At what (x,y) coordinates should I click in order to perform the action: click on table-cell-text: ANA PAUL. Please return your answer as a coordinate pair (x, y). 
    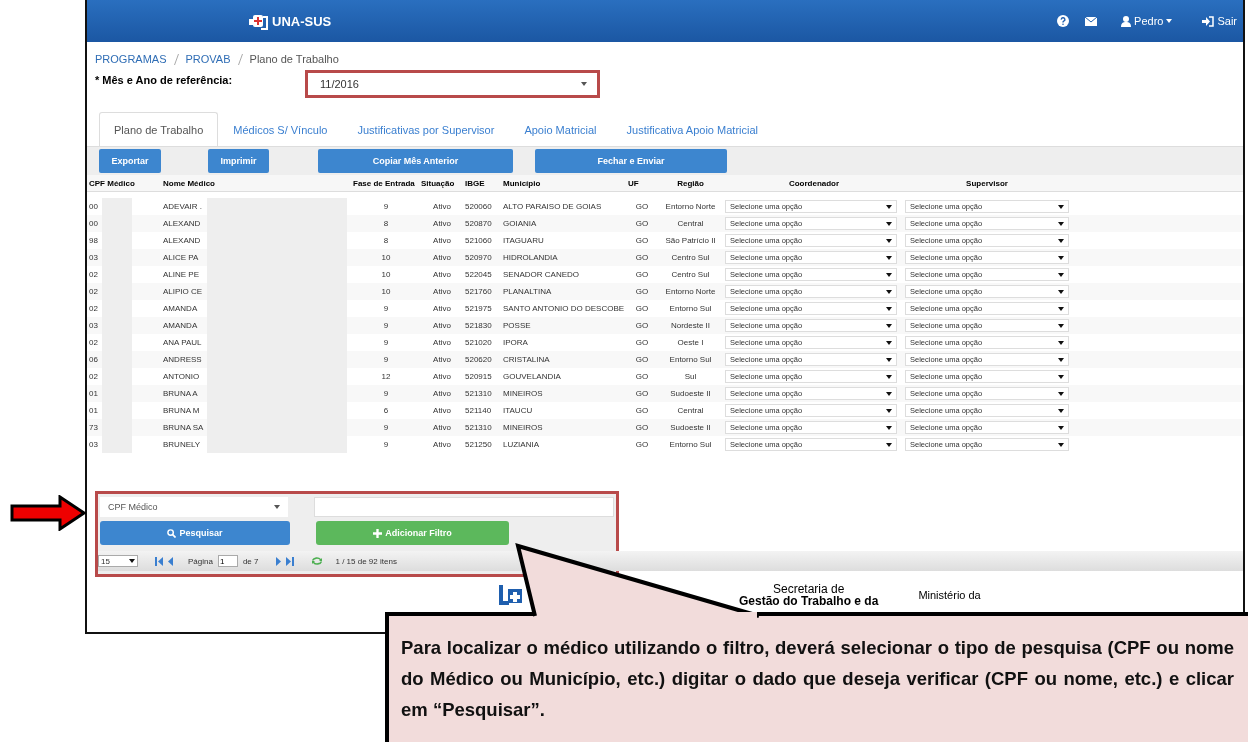
    Looking at the image, I should click on (183, 342).